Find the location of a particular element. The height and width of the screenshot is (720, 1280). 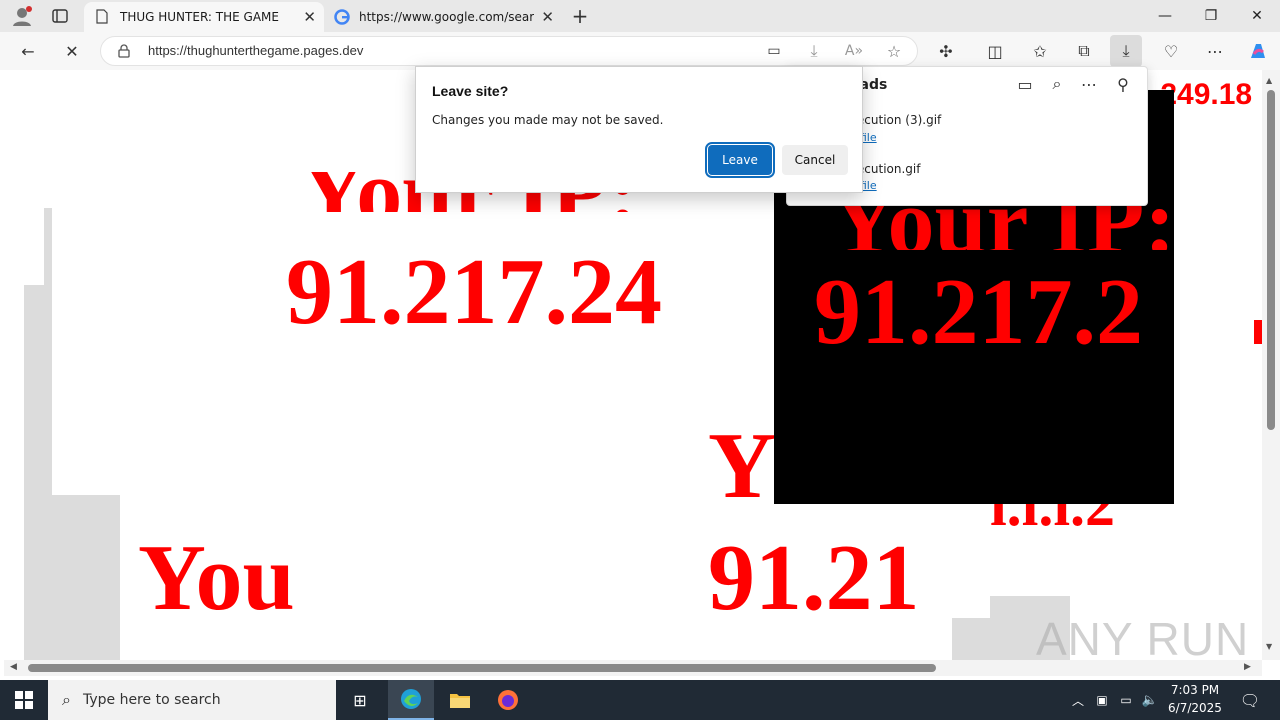

new-tab-button: + is located at coordinates (580, 16).